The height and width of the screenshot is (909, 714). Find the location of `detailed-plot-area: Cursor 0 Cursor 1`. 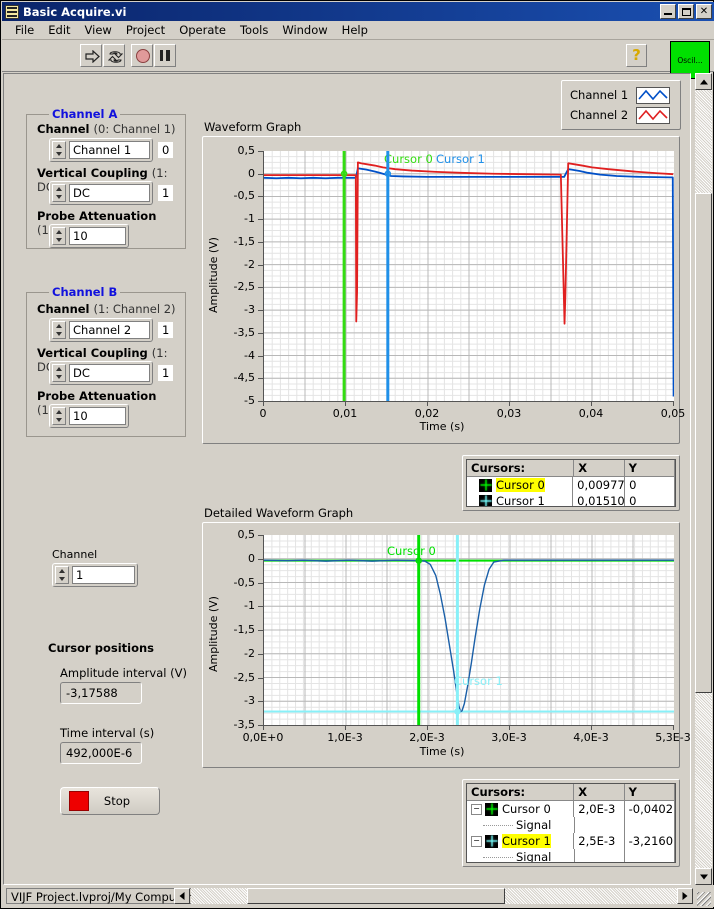

detailed-plot-area: Cursor 0 Cursor 1 is located at coordinates (468, 630).